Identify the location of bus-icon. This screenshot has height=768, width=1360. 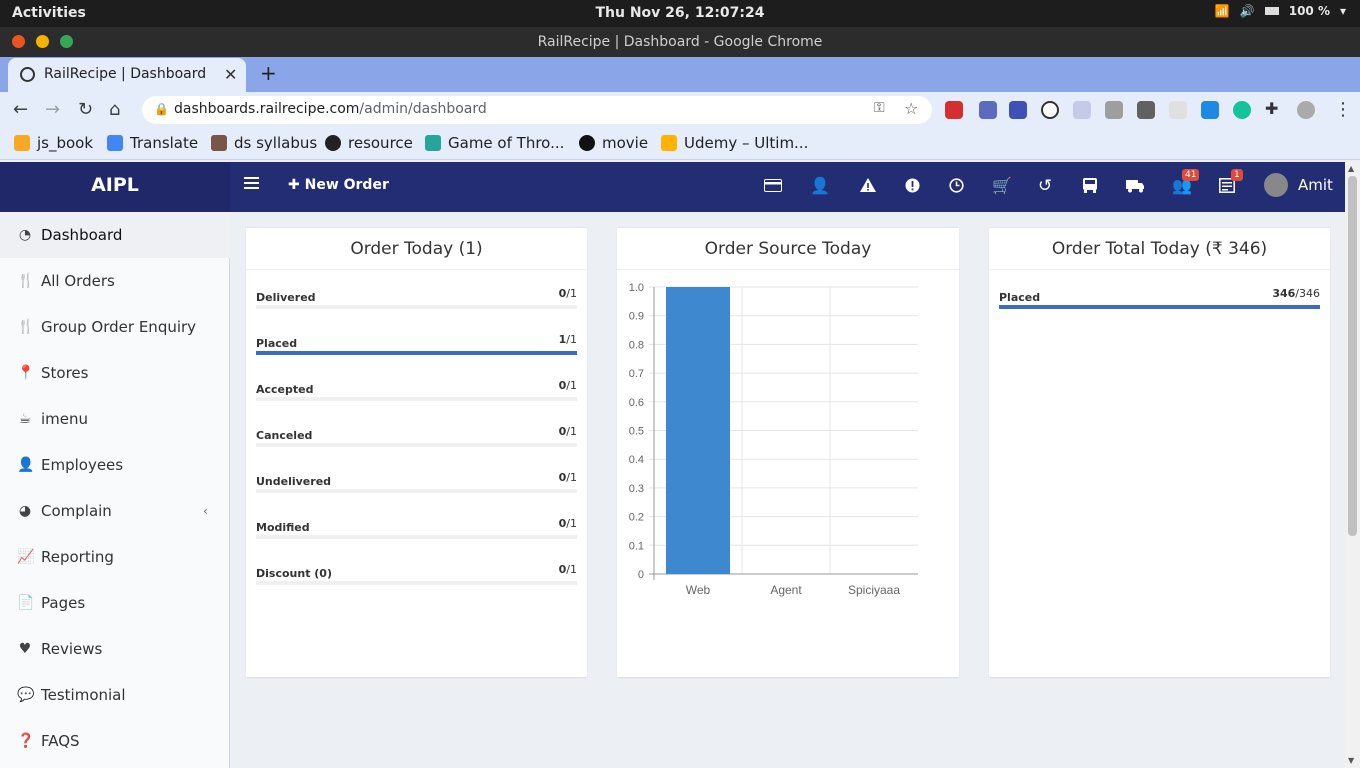
(1090, 185).